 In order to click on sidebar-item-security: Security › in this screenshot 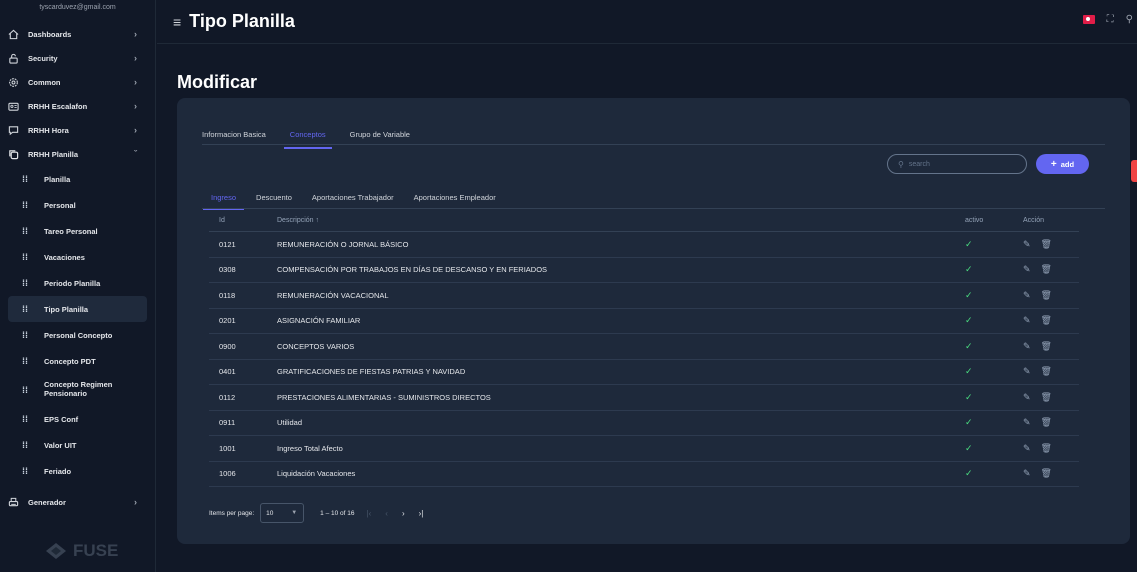, I will do `click(77, 58)`.